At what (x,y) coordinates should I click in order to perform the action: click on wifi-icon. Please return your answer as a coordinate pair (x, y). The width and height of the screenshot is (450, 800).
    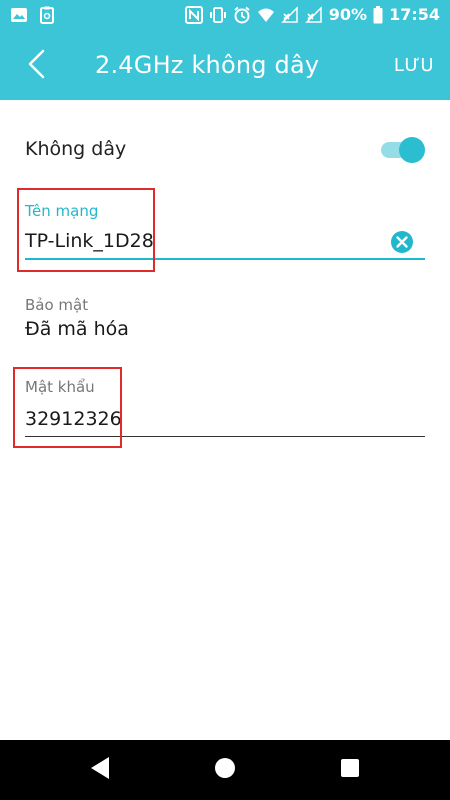
    Looking at the image, I should click on (266, 15).